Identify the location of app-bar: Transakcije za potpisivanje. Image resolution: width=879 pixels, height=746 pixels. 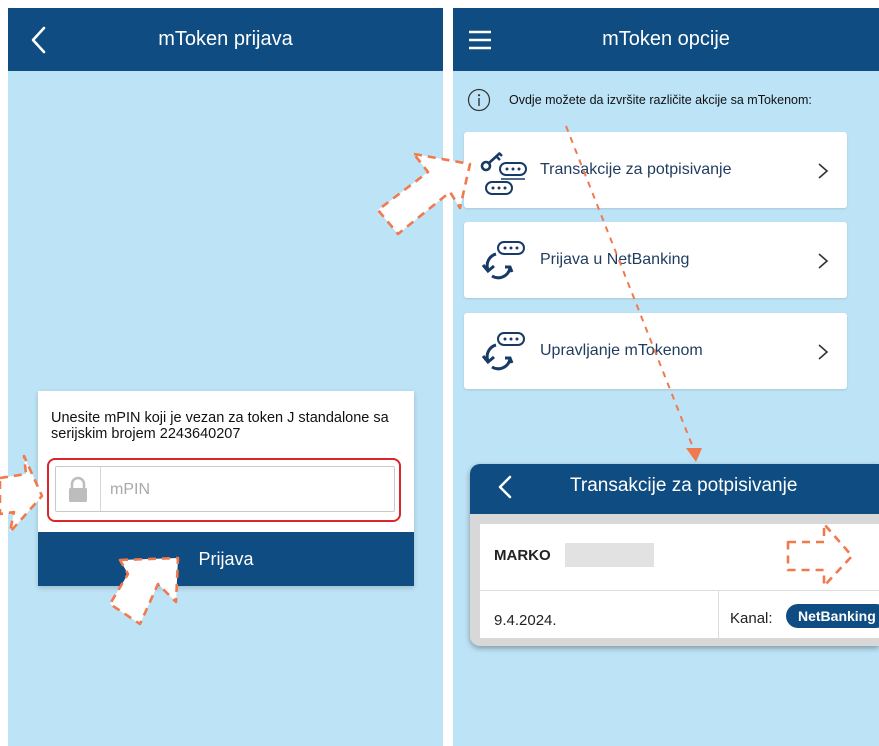
(674, 489).